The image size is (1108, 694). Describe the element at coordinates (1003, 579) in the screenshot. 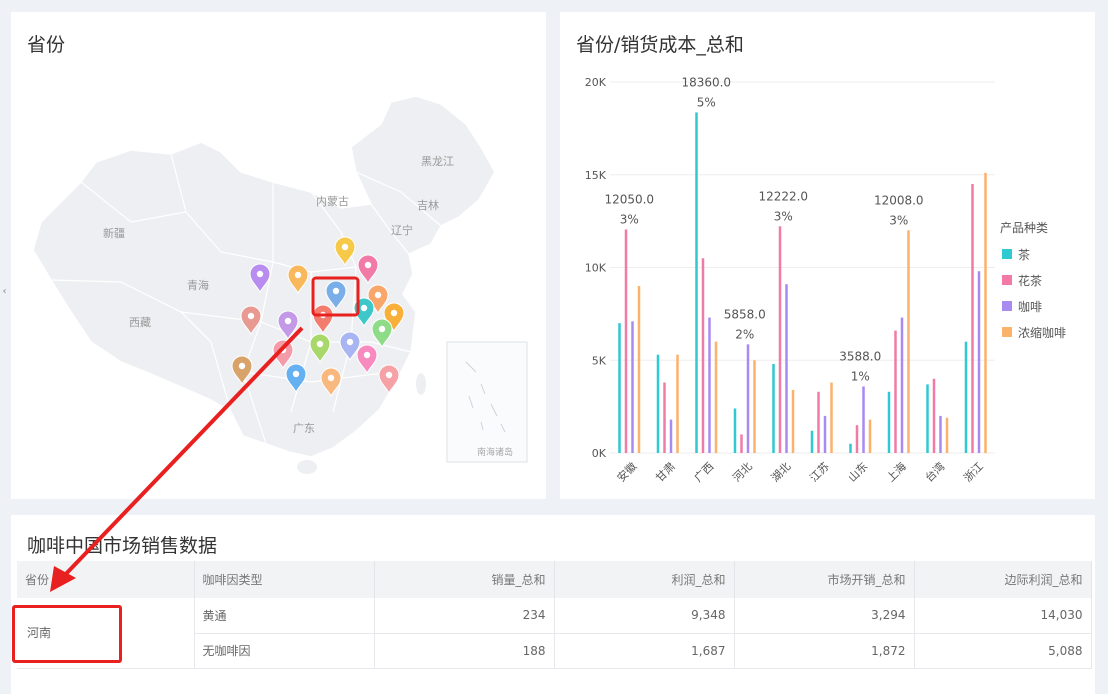

I see `column-header: 边际利润_总和` at that location.